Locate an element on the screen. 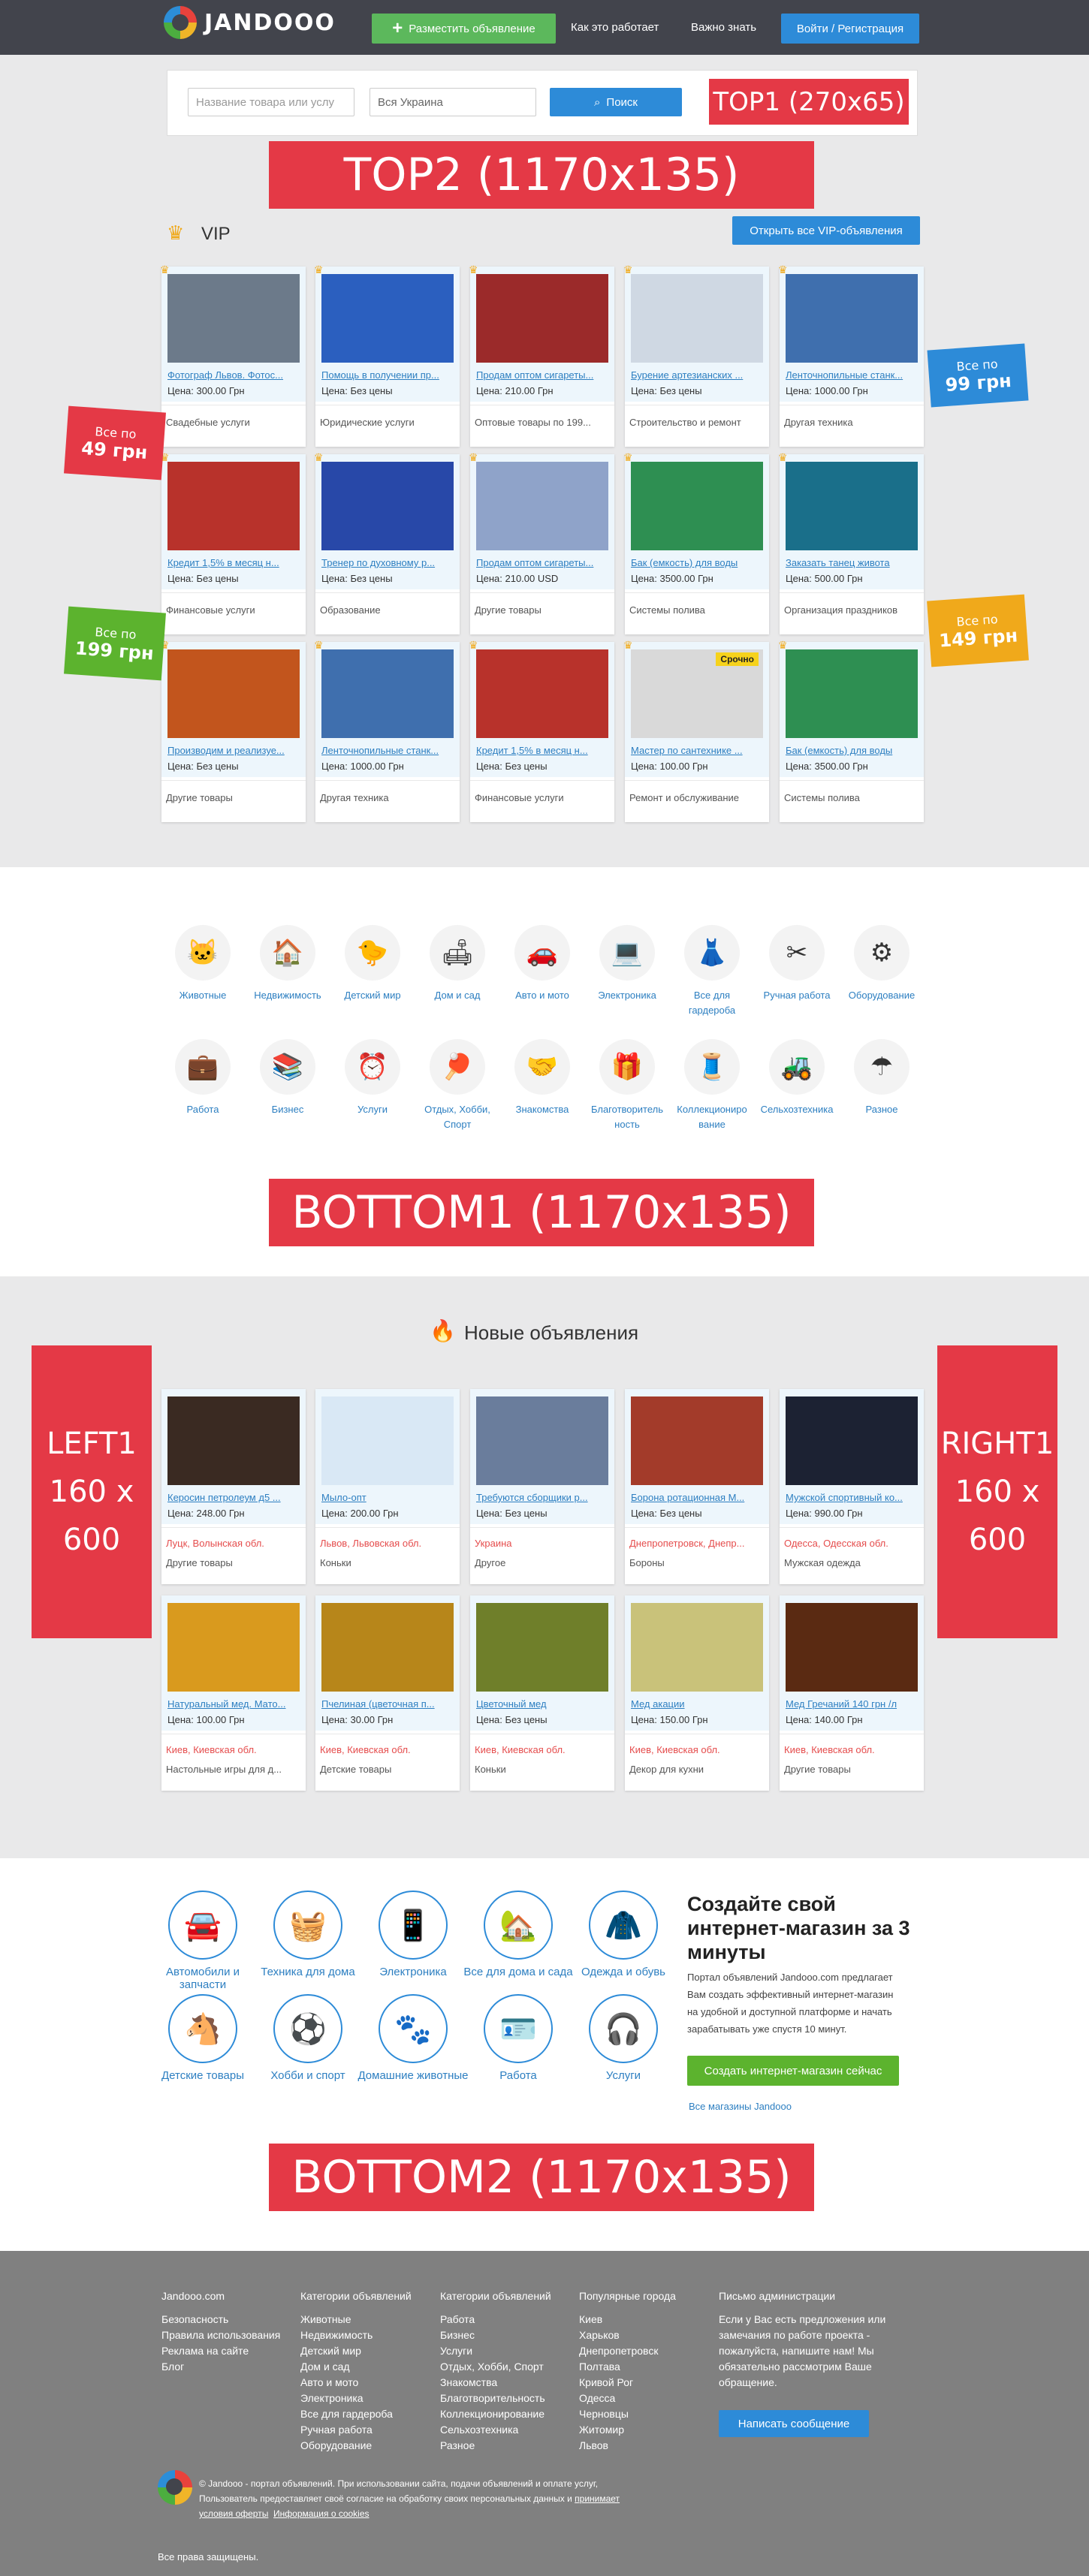 The height and width of the screenshot is (2576, 1089). footer-offer-link: условия оферты is located at coordinates (234, 2513).